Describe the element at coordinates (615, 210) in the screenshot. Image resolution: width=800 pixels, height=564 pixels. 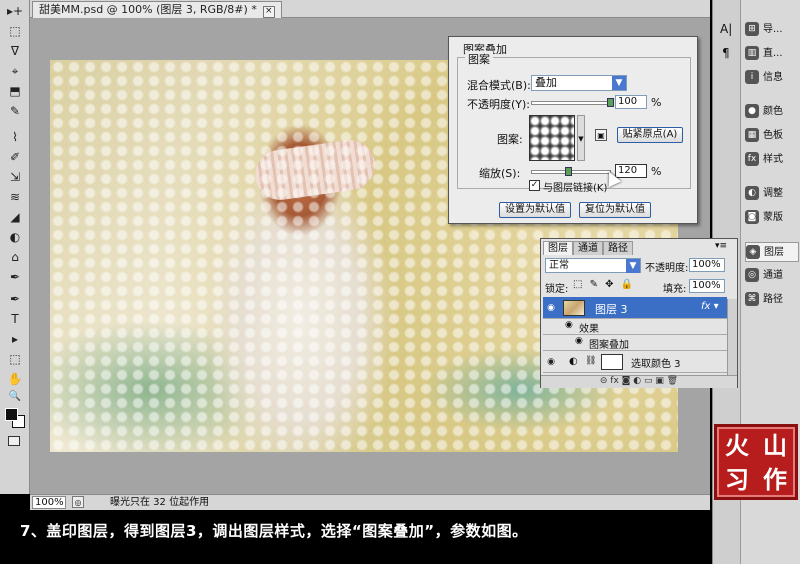
I see `reset-default-button: 复位为默认值` at that location.